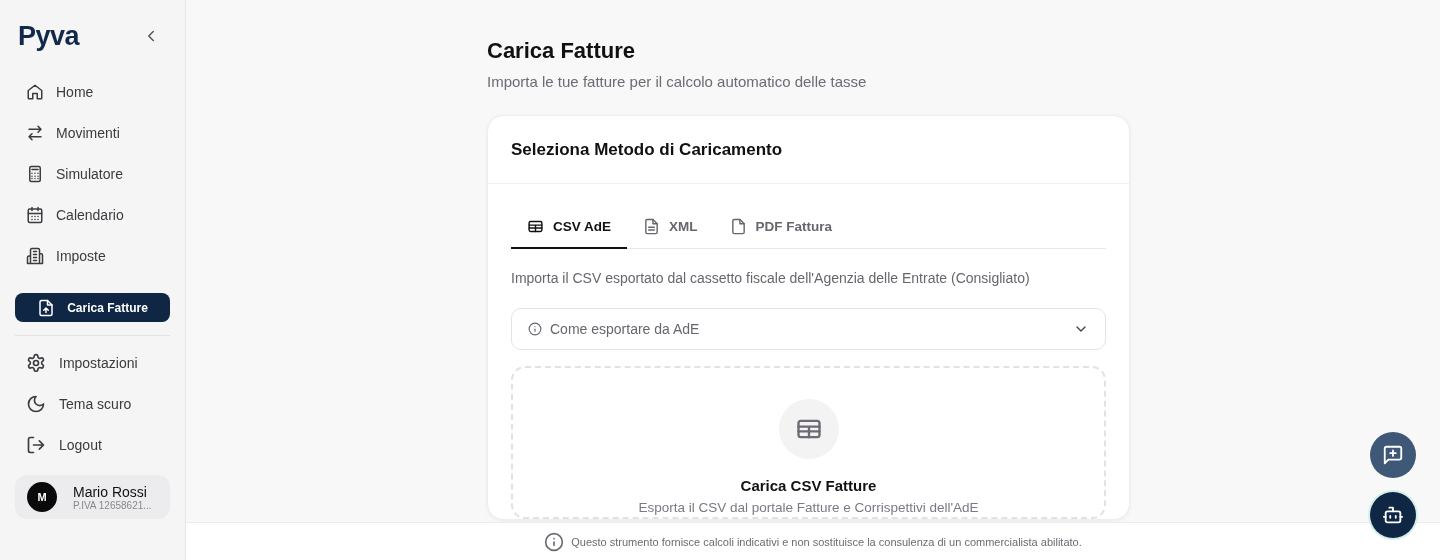 The image size is (1440, 560). What do you see at coordinates (535, 226) in the screenshot?
I see `table-icon` at bounding box center [535, 226].